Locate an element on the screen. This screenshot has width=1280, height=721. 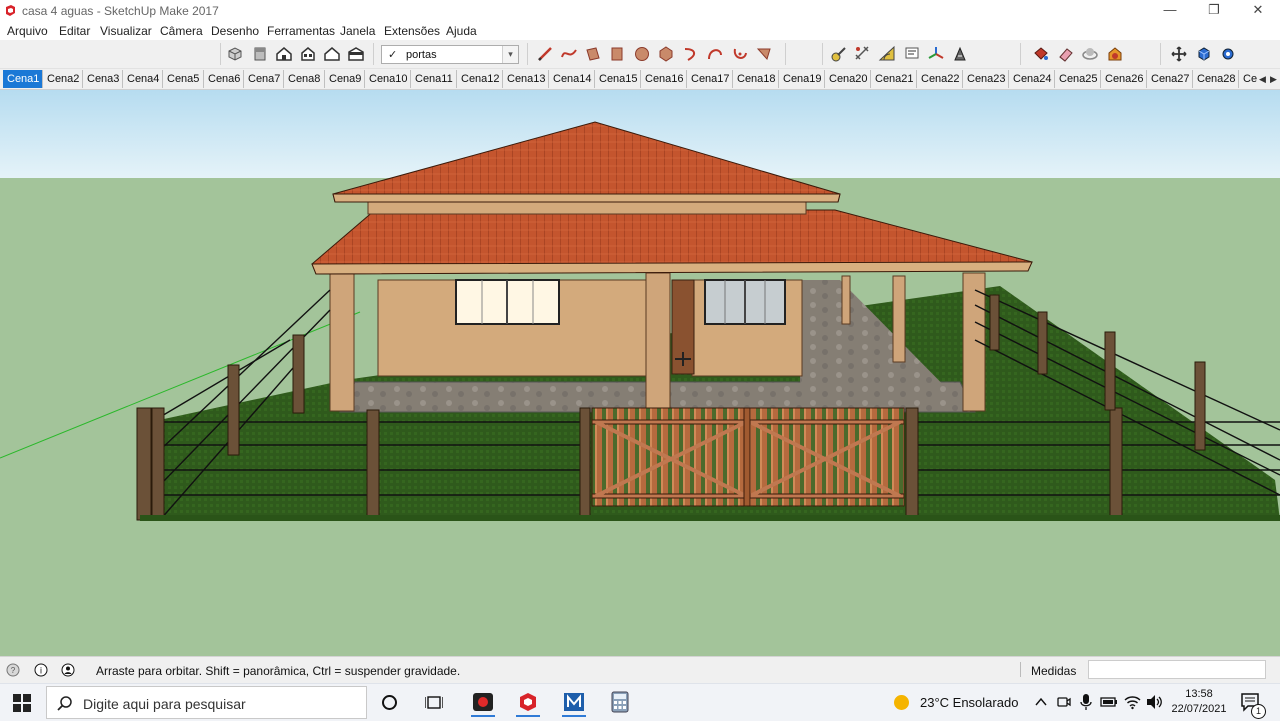
scene-tab-cena14: Cena14 is located at coordinates (572, 79).